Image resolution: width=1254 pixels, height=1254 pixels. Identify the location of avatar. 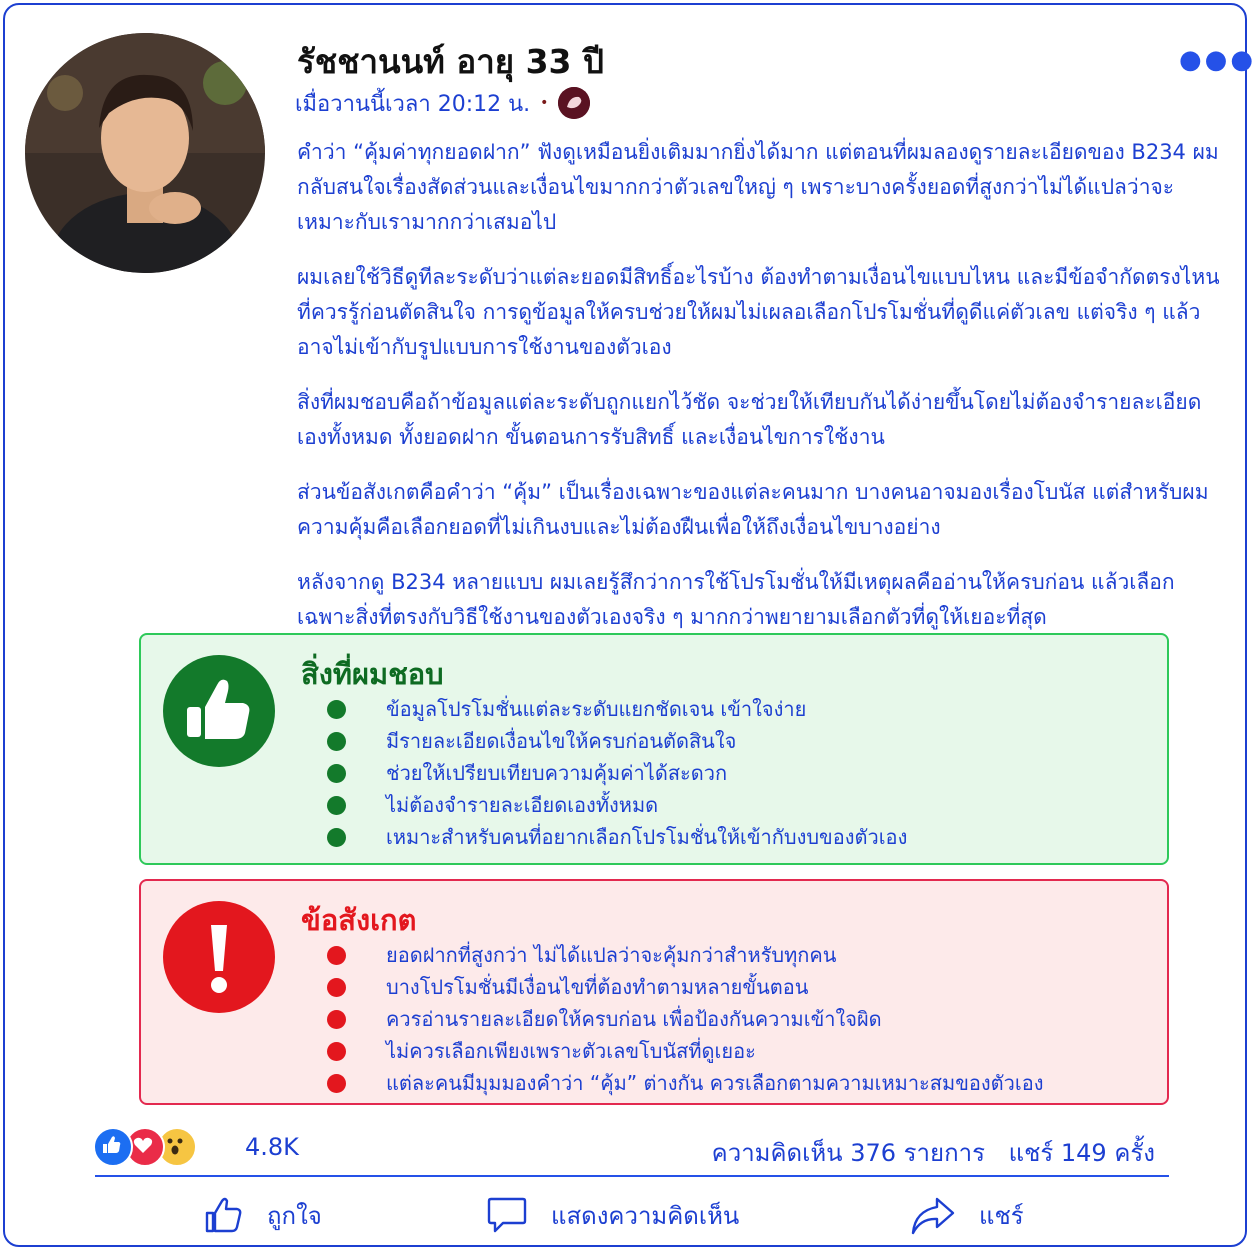
(145, 153).